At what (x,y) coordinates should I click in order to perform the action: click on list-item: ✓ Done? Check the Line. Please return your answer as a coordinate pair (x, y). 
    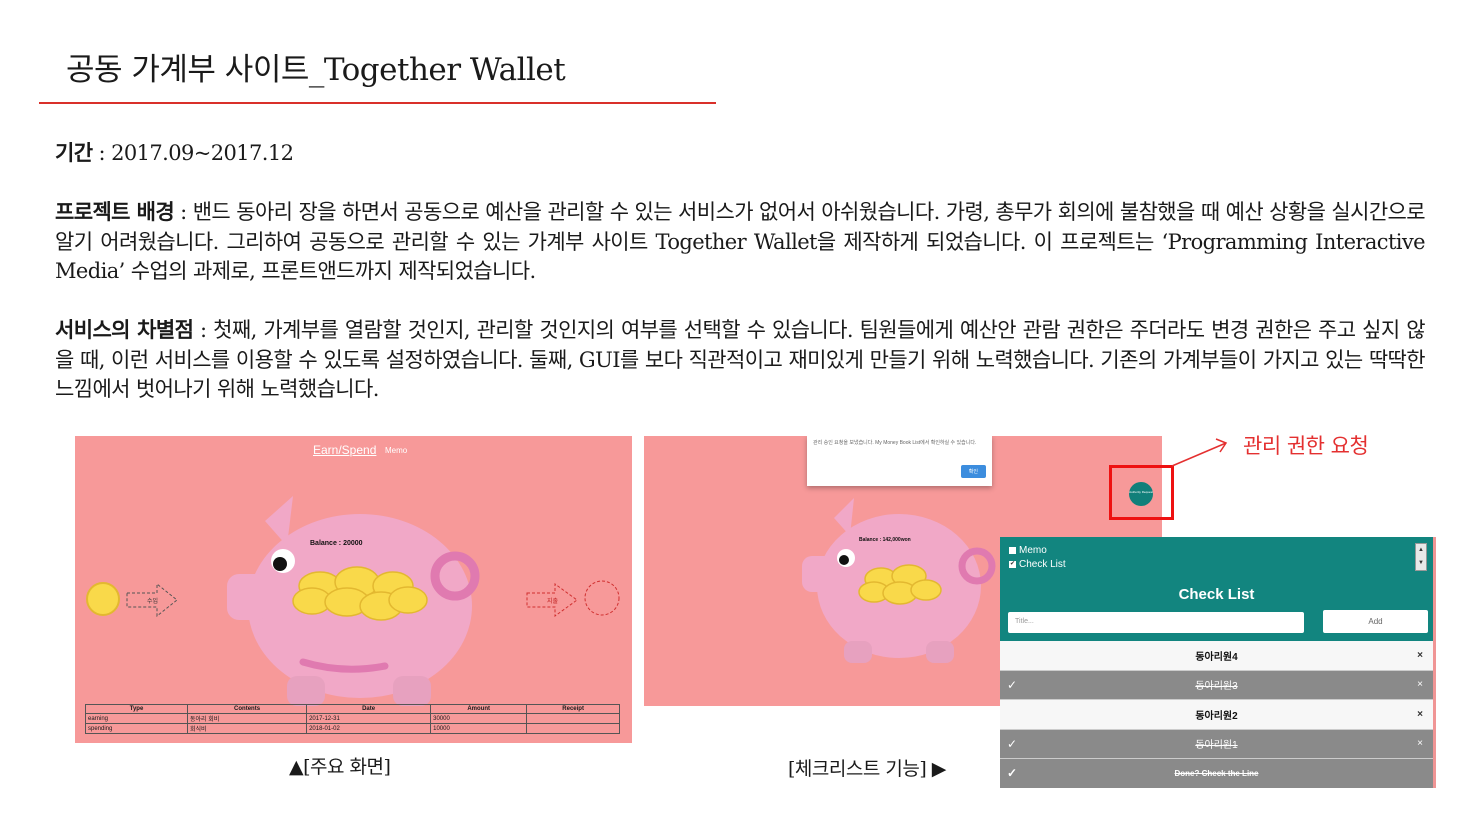
    Looking at the image, I should click on (1216, 773).